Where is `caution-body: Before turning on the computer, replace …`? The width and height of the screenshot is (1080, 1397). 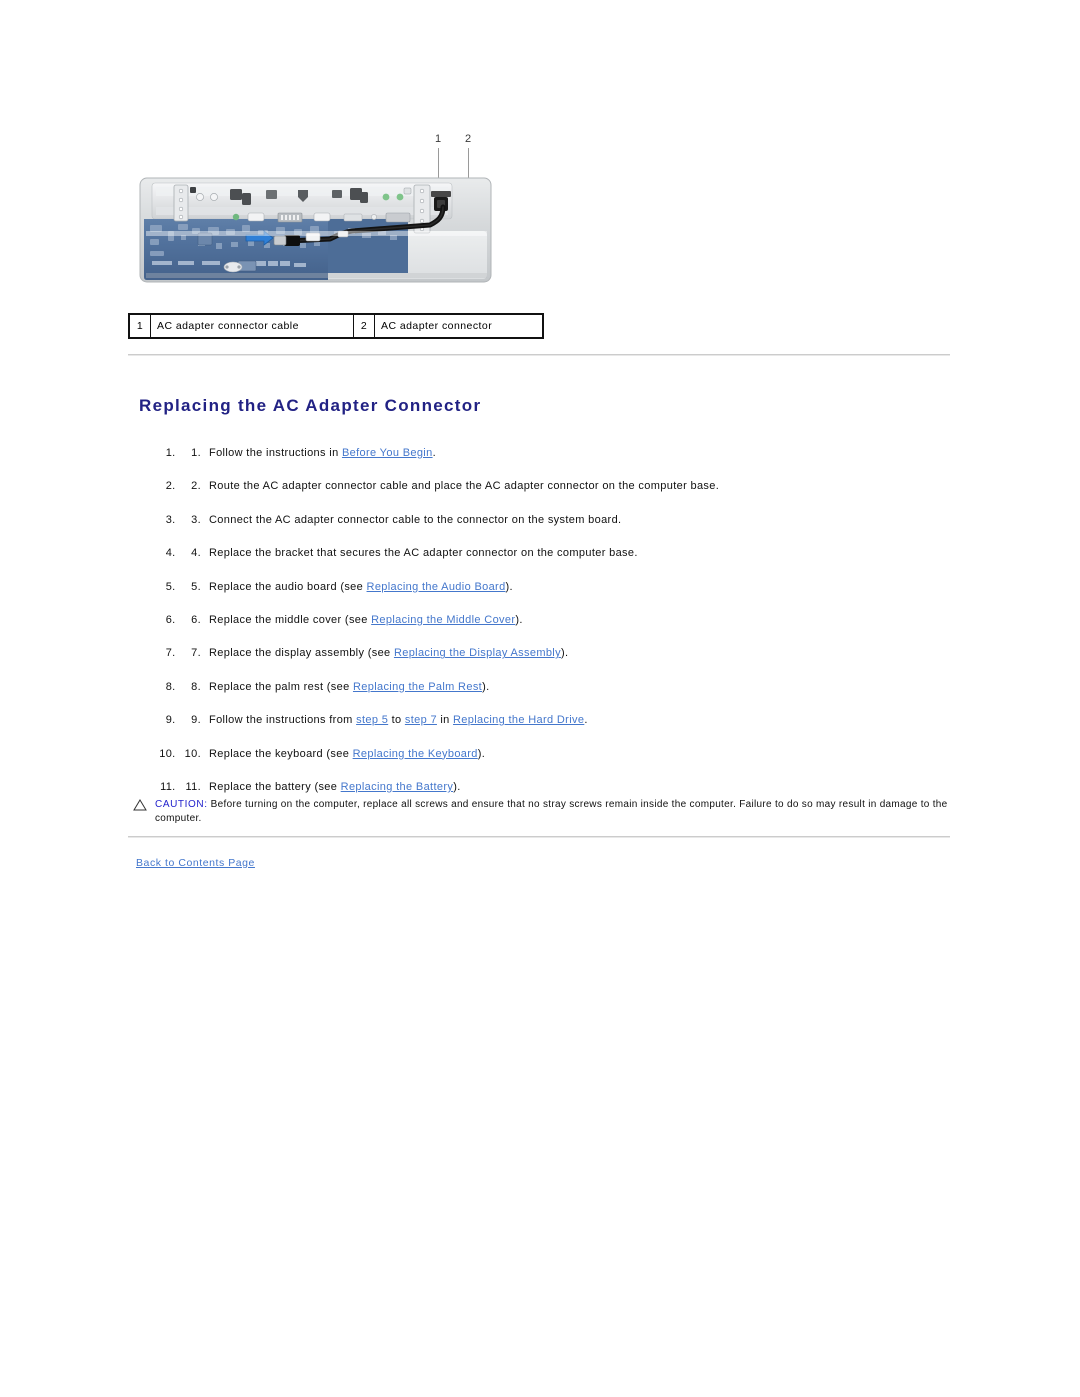
caution-body: Before turning on the computer, replace … is located at coordinates (551, 811).